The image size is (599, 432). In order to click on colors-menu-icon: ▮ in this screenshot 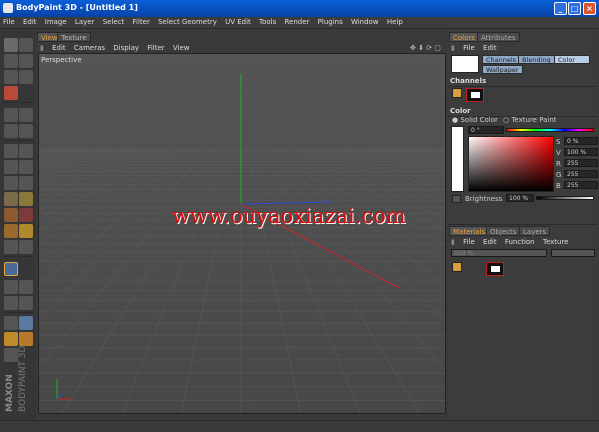, I will do `click(453, 48)`.